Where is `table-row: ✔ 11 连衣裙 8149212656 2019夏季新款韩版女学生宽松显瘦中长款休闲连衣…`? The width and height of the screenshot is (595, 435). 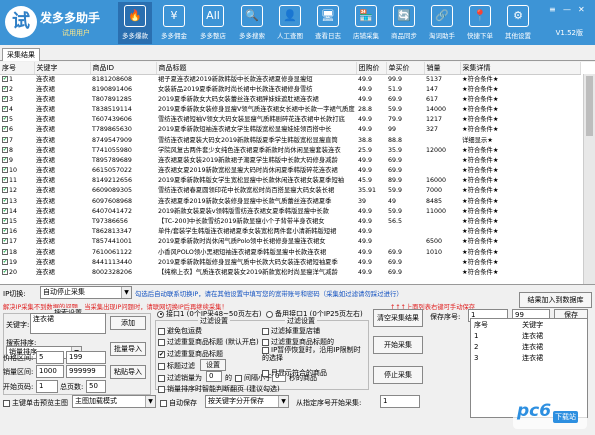
table-row: ✔ 11 连衣裙 8149212656 2019夏季新款韩版女学生宽松显瘦中长款休闲连衣… is located at coordinates (290, 181).